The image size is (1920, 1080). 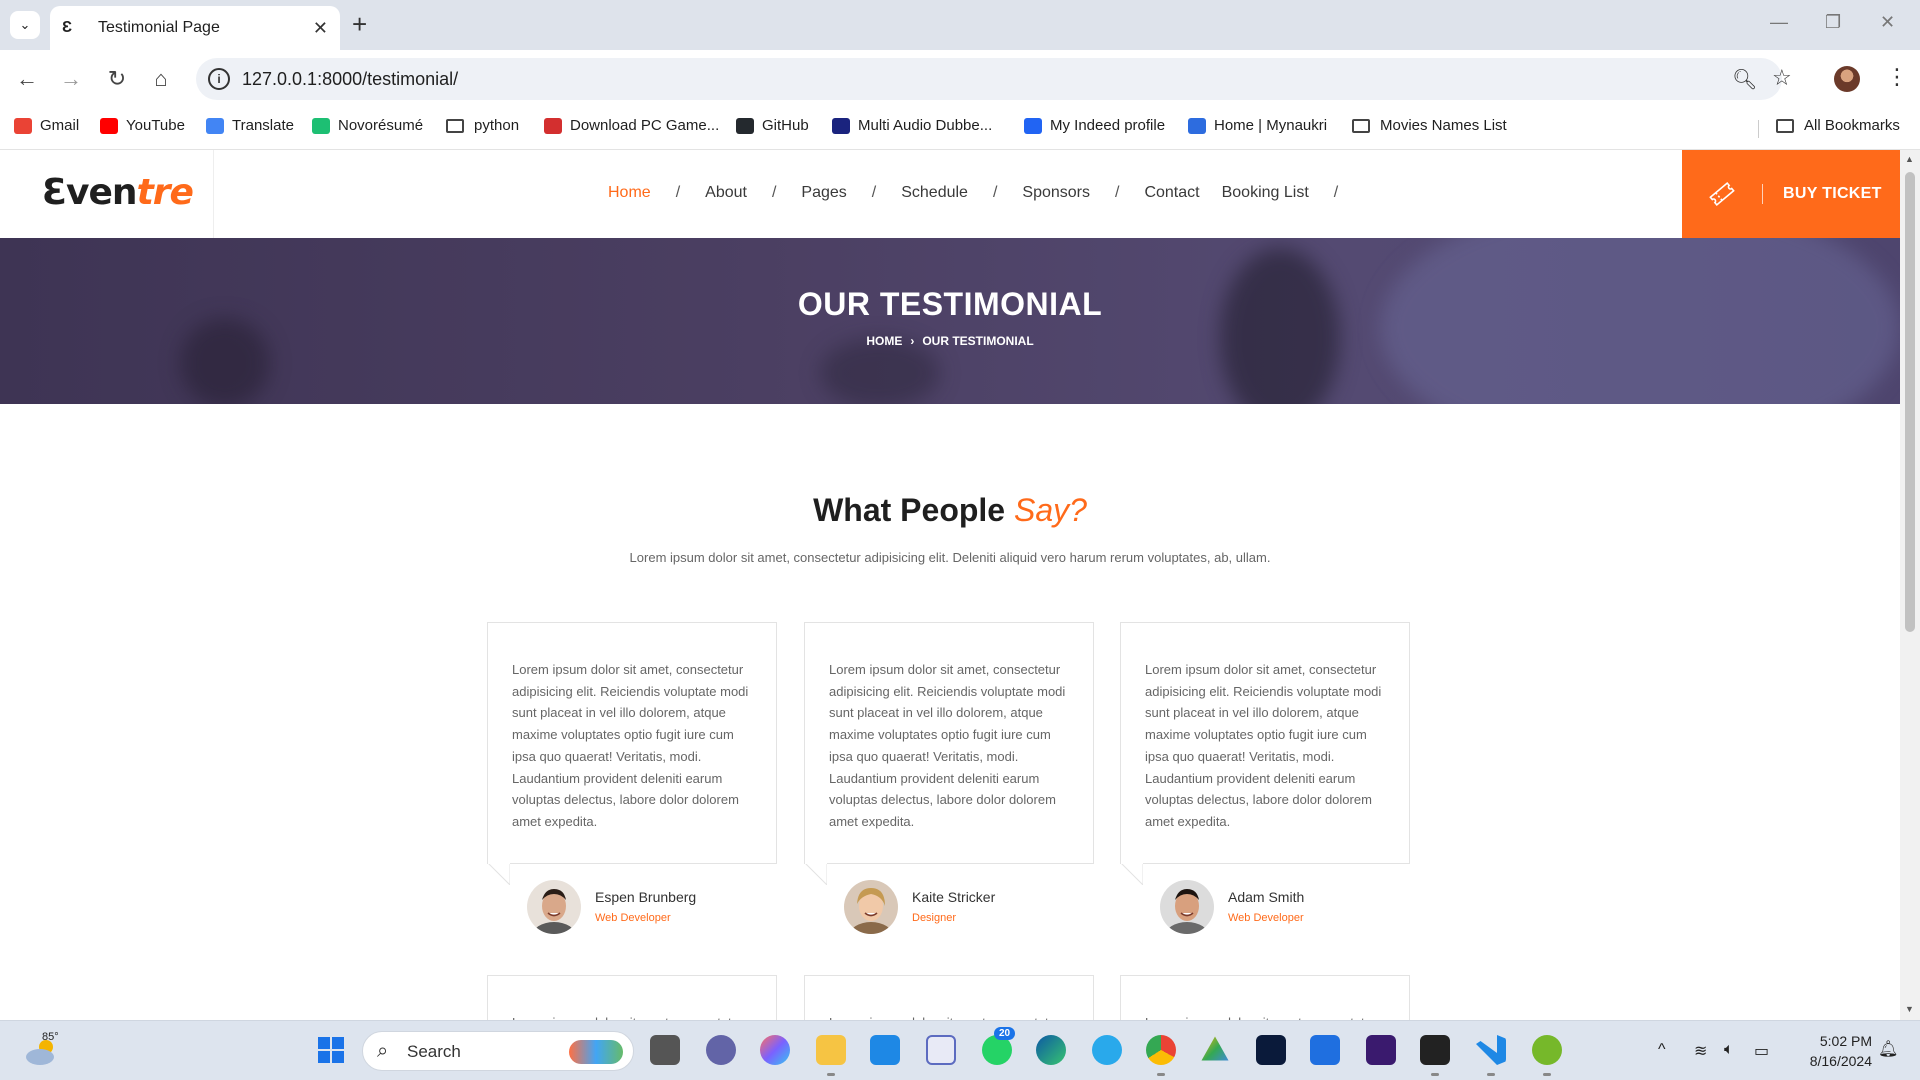 I want to click on nav-about: About, so click(x=726, y=193).